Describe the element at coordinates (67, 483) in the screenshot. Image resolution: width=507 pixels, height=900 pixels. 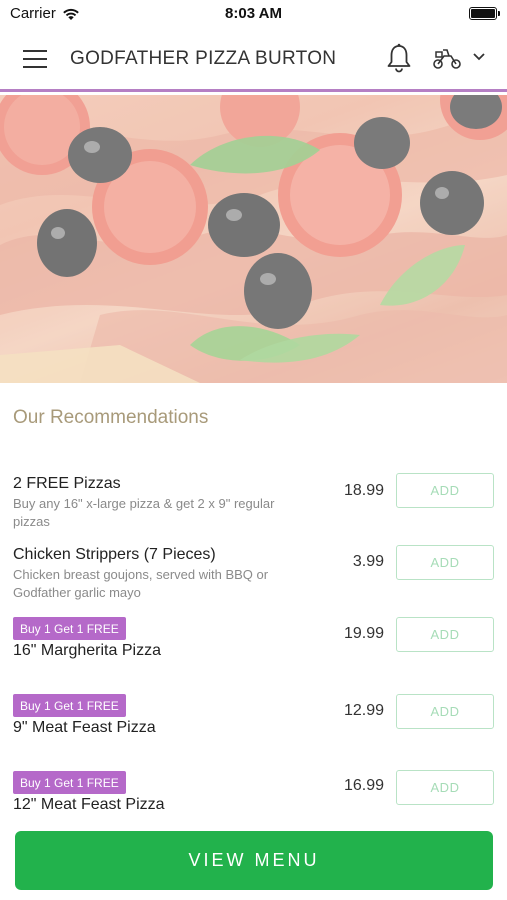
I see `item-name: 2 FREE Pizzas` at that location.